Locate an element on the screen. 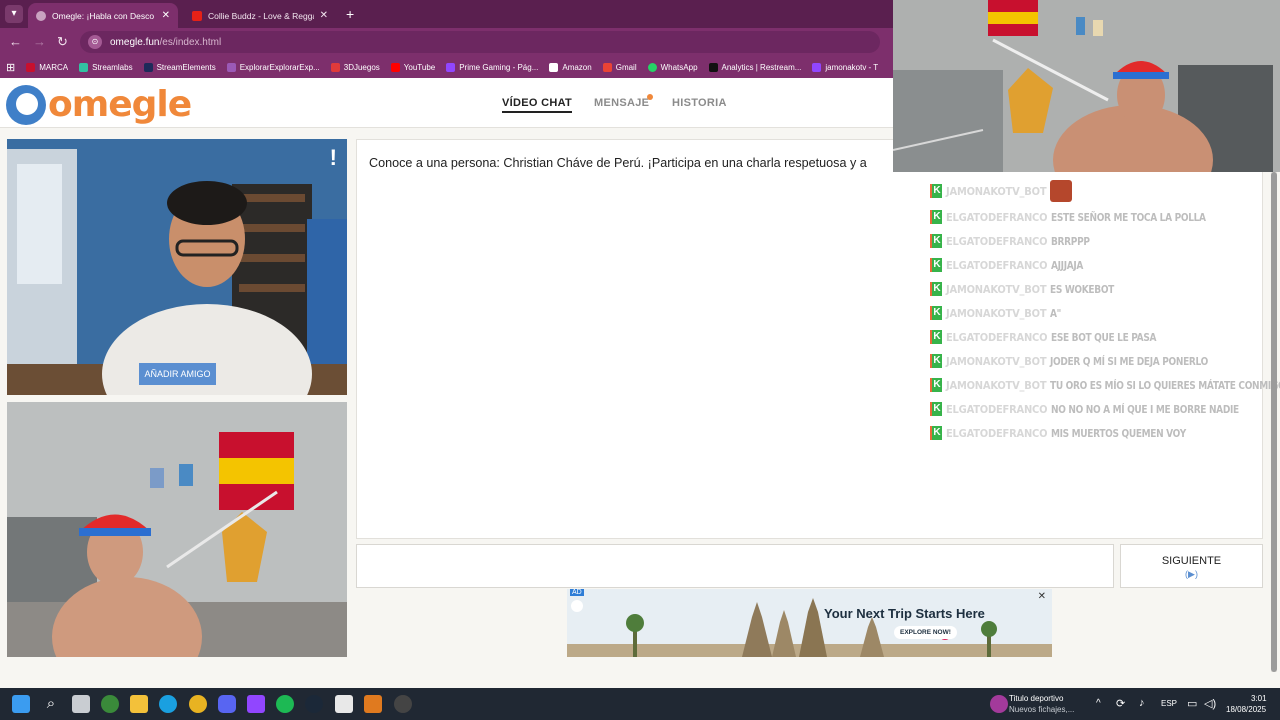 The image size is (1280, 720). tab-omegle: Omegle: ¡Habla con Desco ✕ is located at coordinates (103, 15).